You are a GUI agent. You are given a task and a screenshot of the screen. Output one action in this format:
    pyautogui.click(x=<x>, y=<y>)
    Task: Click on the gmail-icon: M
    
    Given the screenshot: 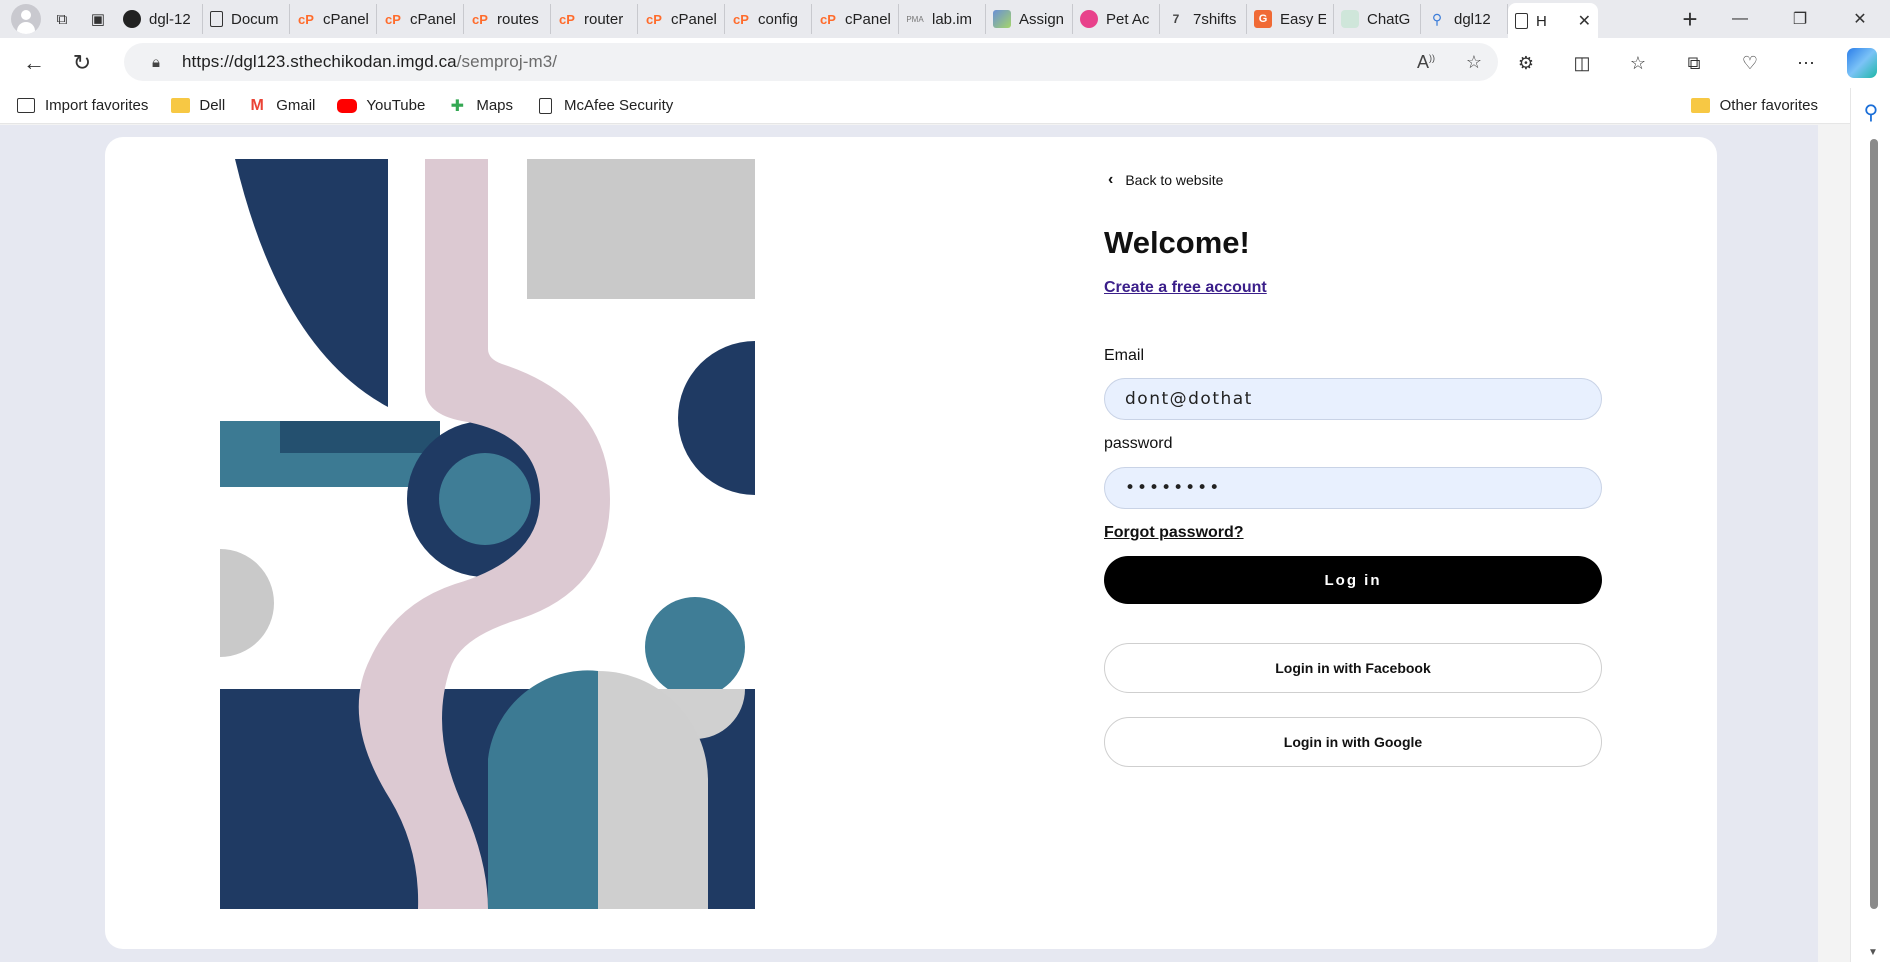 What is the action you would take?
    pyautogui.click(x=257, y=105)
    